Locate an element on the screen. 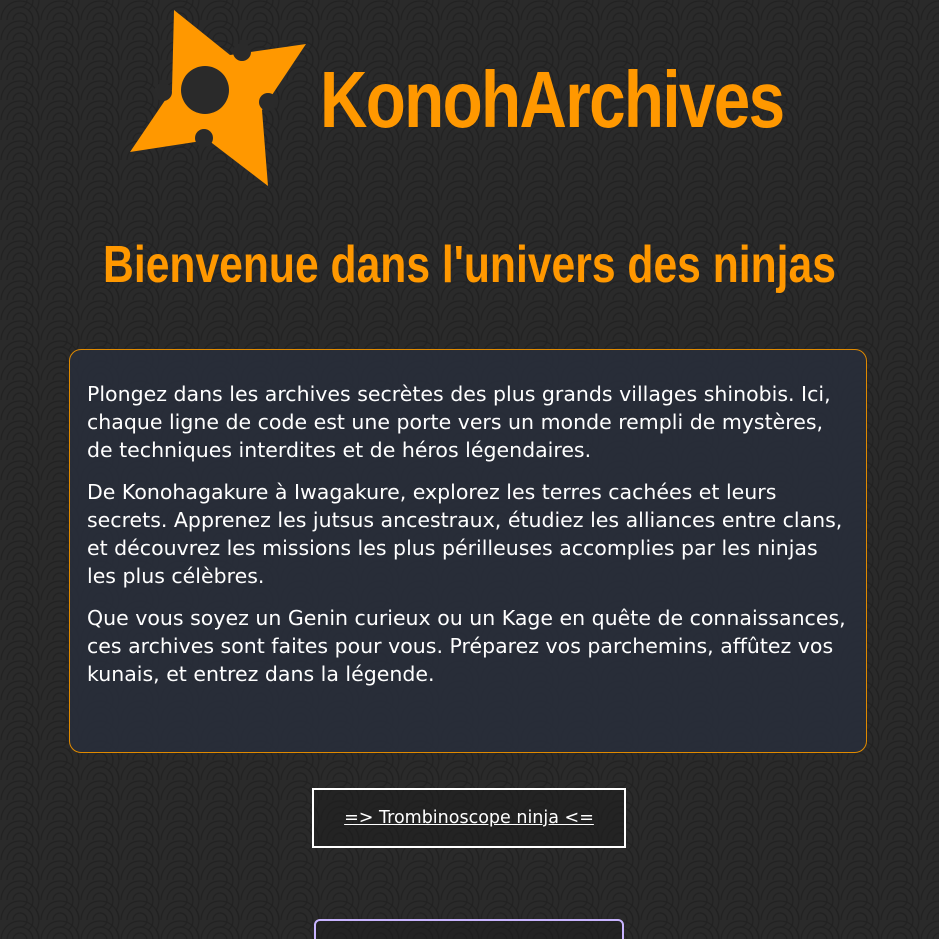 This screenshot has height=939, width=939. page-tagline: Bienvenue dans l'univers des ninjas is located at coordinates (469, 265).